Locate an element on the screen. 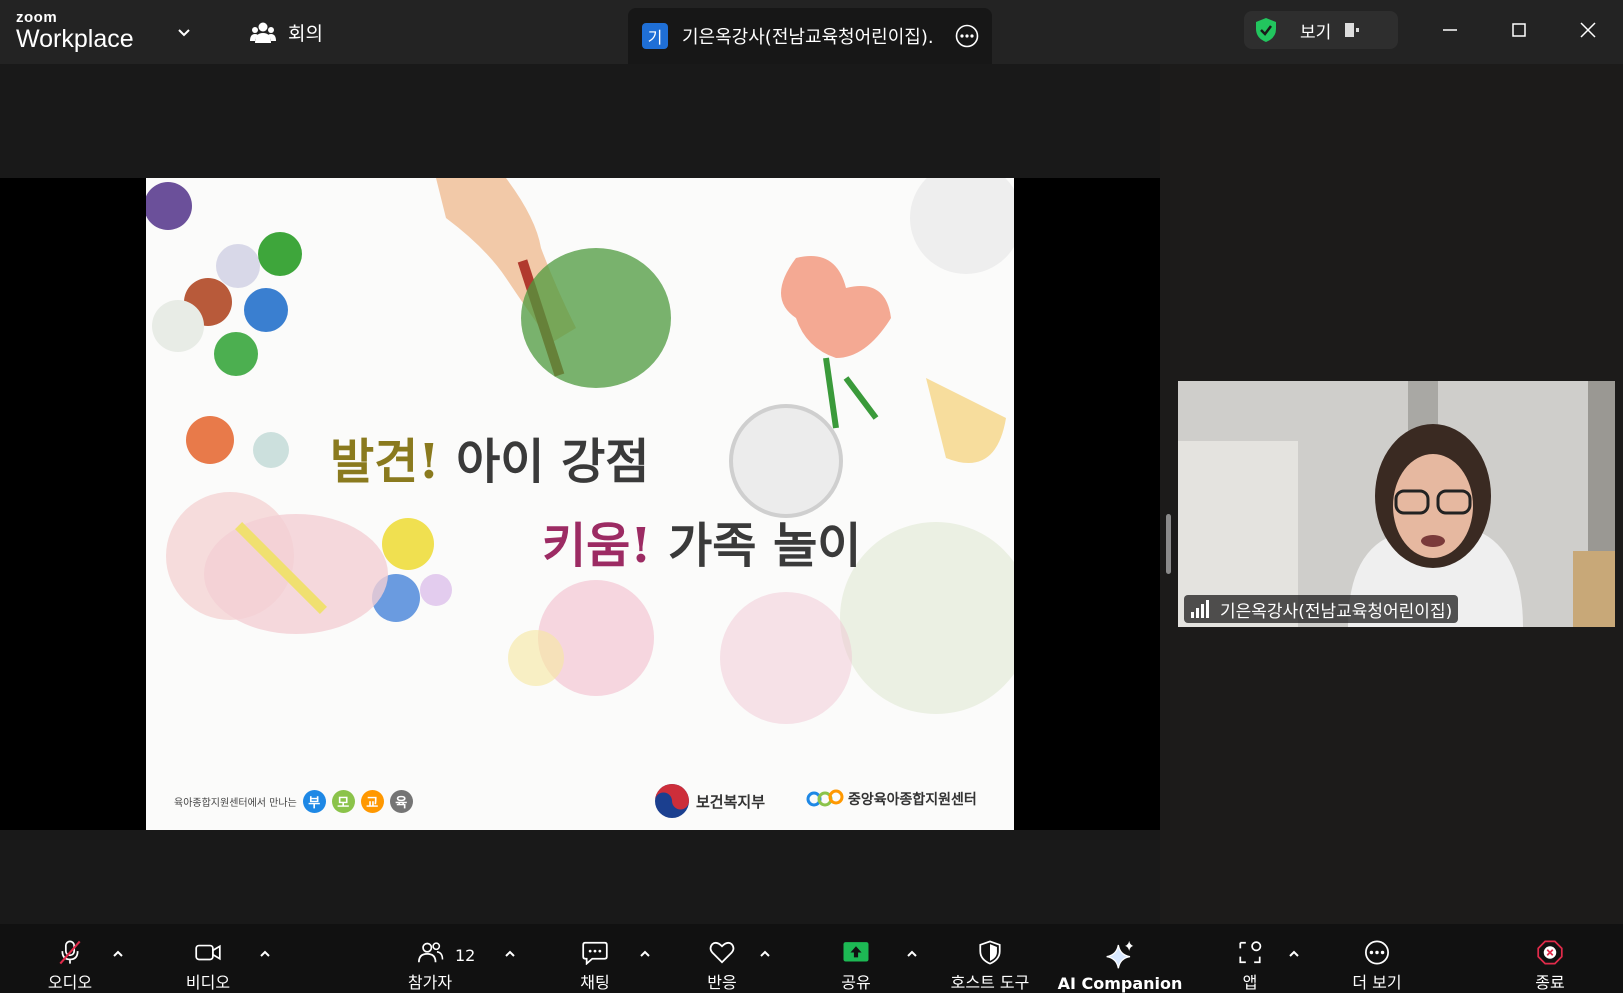 The height and width of the screenshot is (993, 1623). video-camera-icon is located at coordinates (208, 952).